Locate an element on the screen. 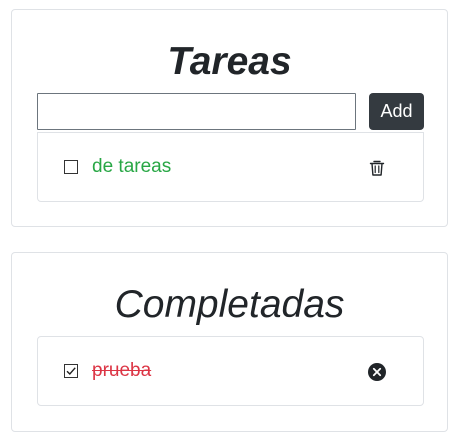 This screenshot has height=445, width=465. task-checkbox-checked is located at coordinates (71, 371).